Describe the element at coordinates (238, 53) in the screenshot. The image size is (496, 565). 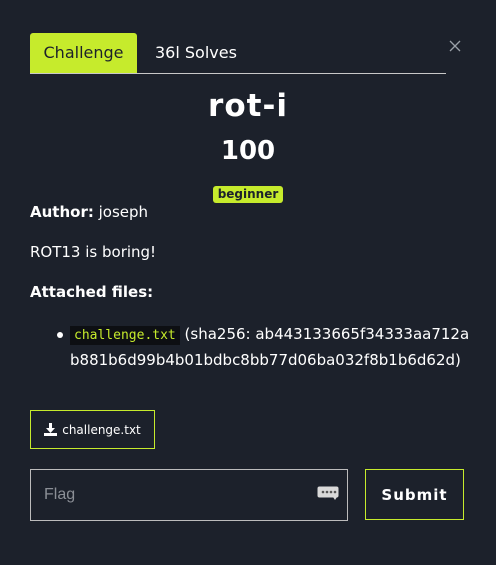
I see `tab-bar: Challenge 36l Solves` at that location.